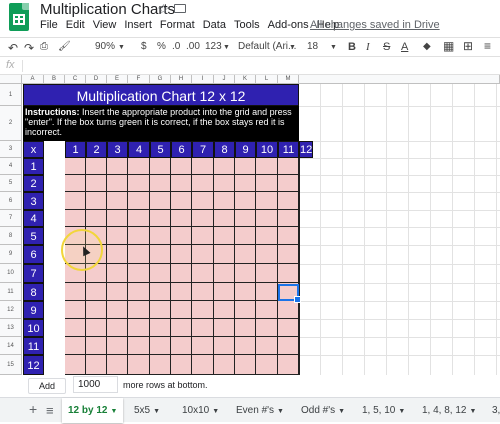  I want to click on row-header: 9, so click(11, 254).